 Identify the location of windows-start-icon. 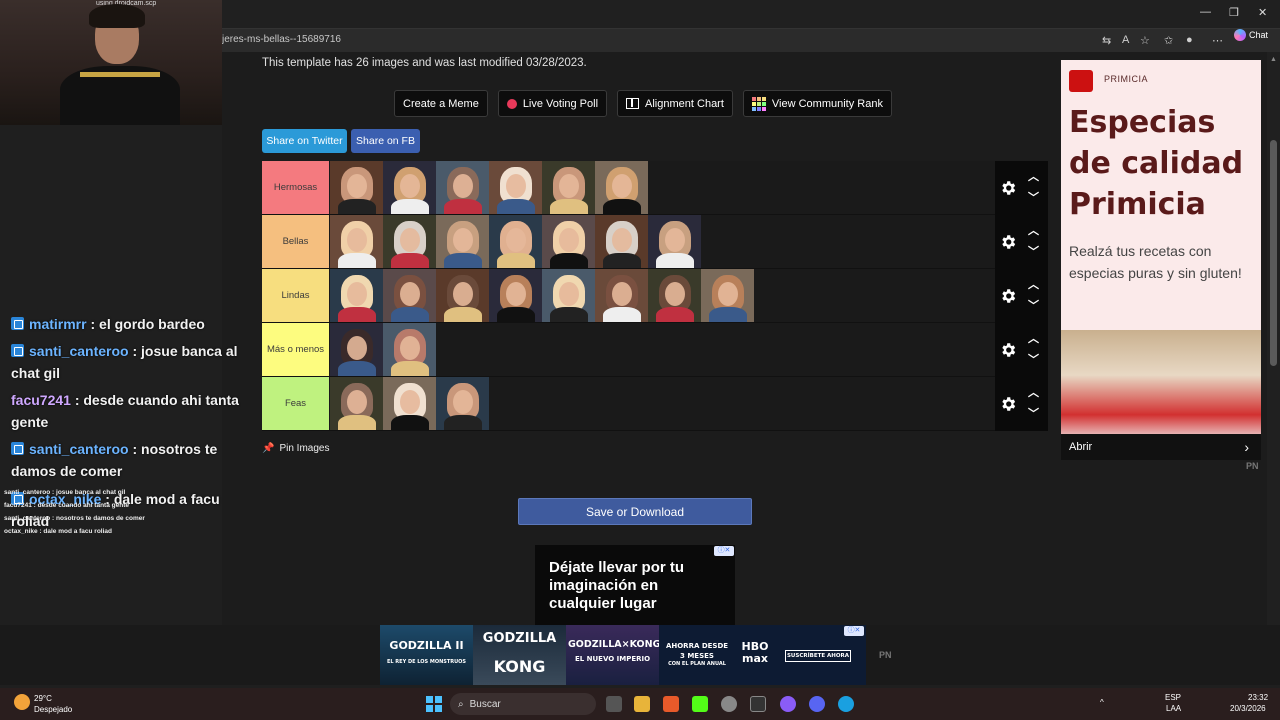
(434, 704).